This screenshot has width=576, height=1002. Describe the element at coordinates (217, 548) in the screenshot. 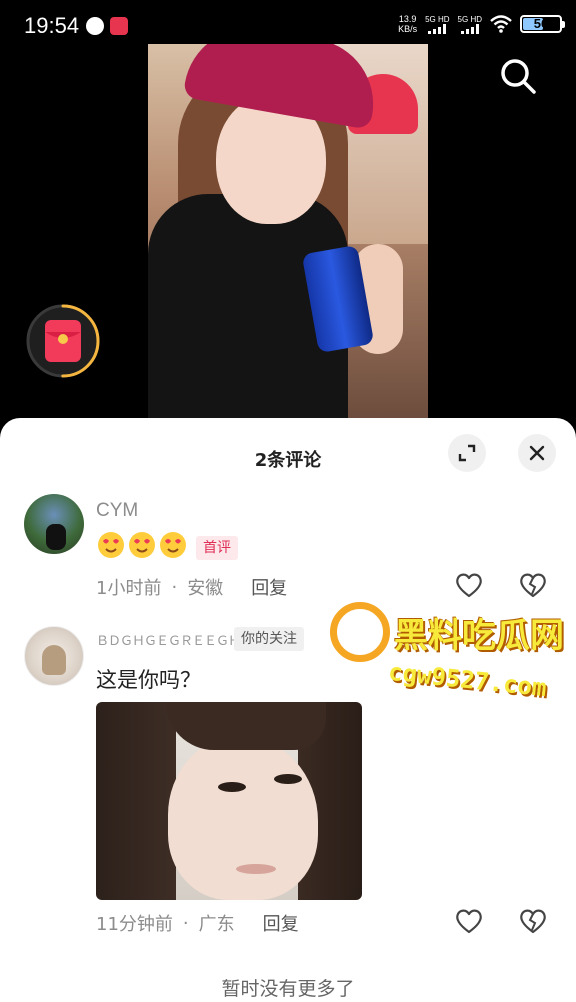

I see `first-comment-badge: 首评` at that location.